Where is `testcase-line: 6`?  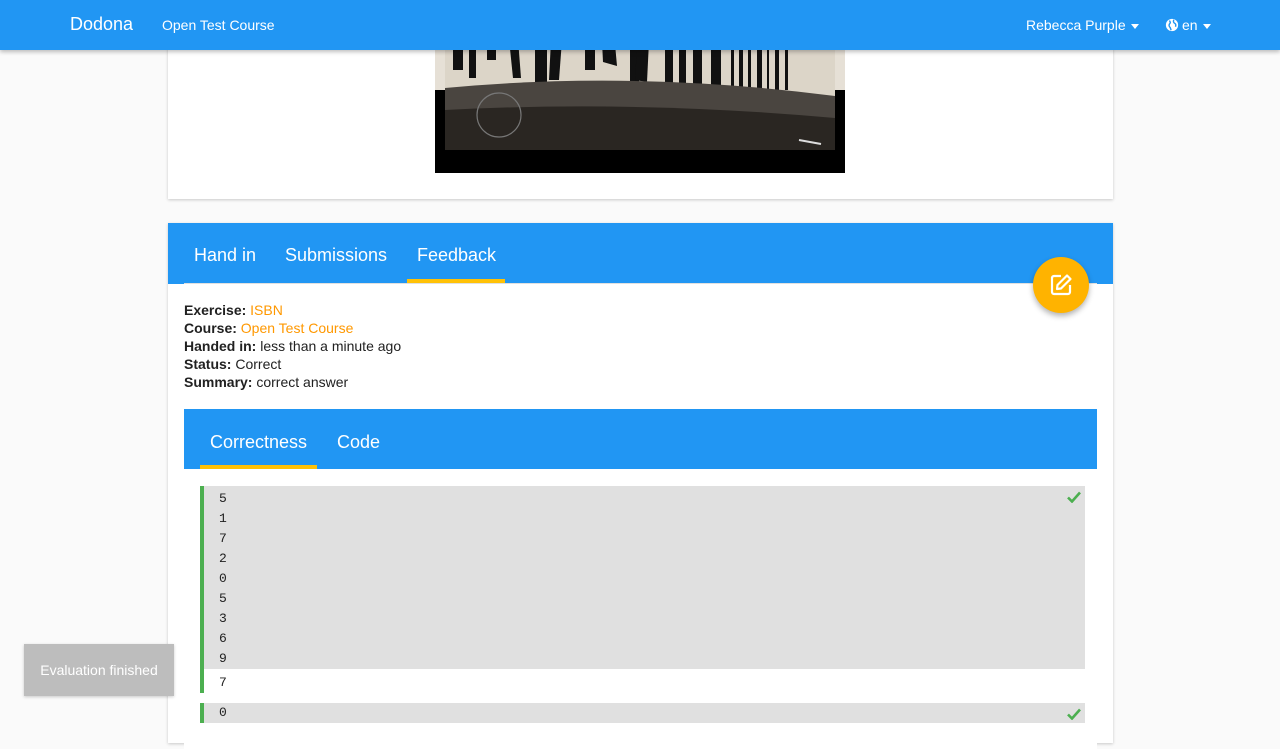
testcase-line: 6 is located at coordinates (223, 638).